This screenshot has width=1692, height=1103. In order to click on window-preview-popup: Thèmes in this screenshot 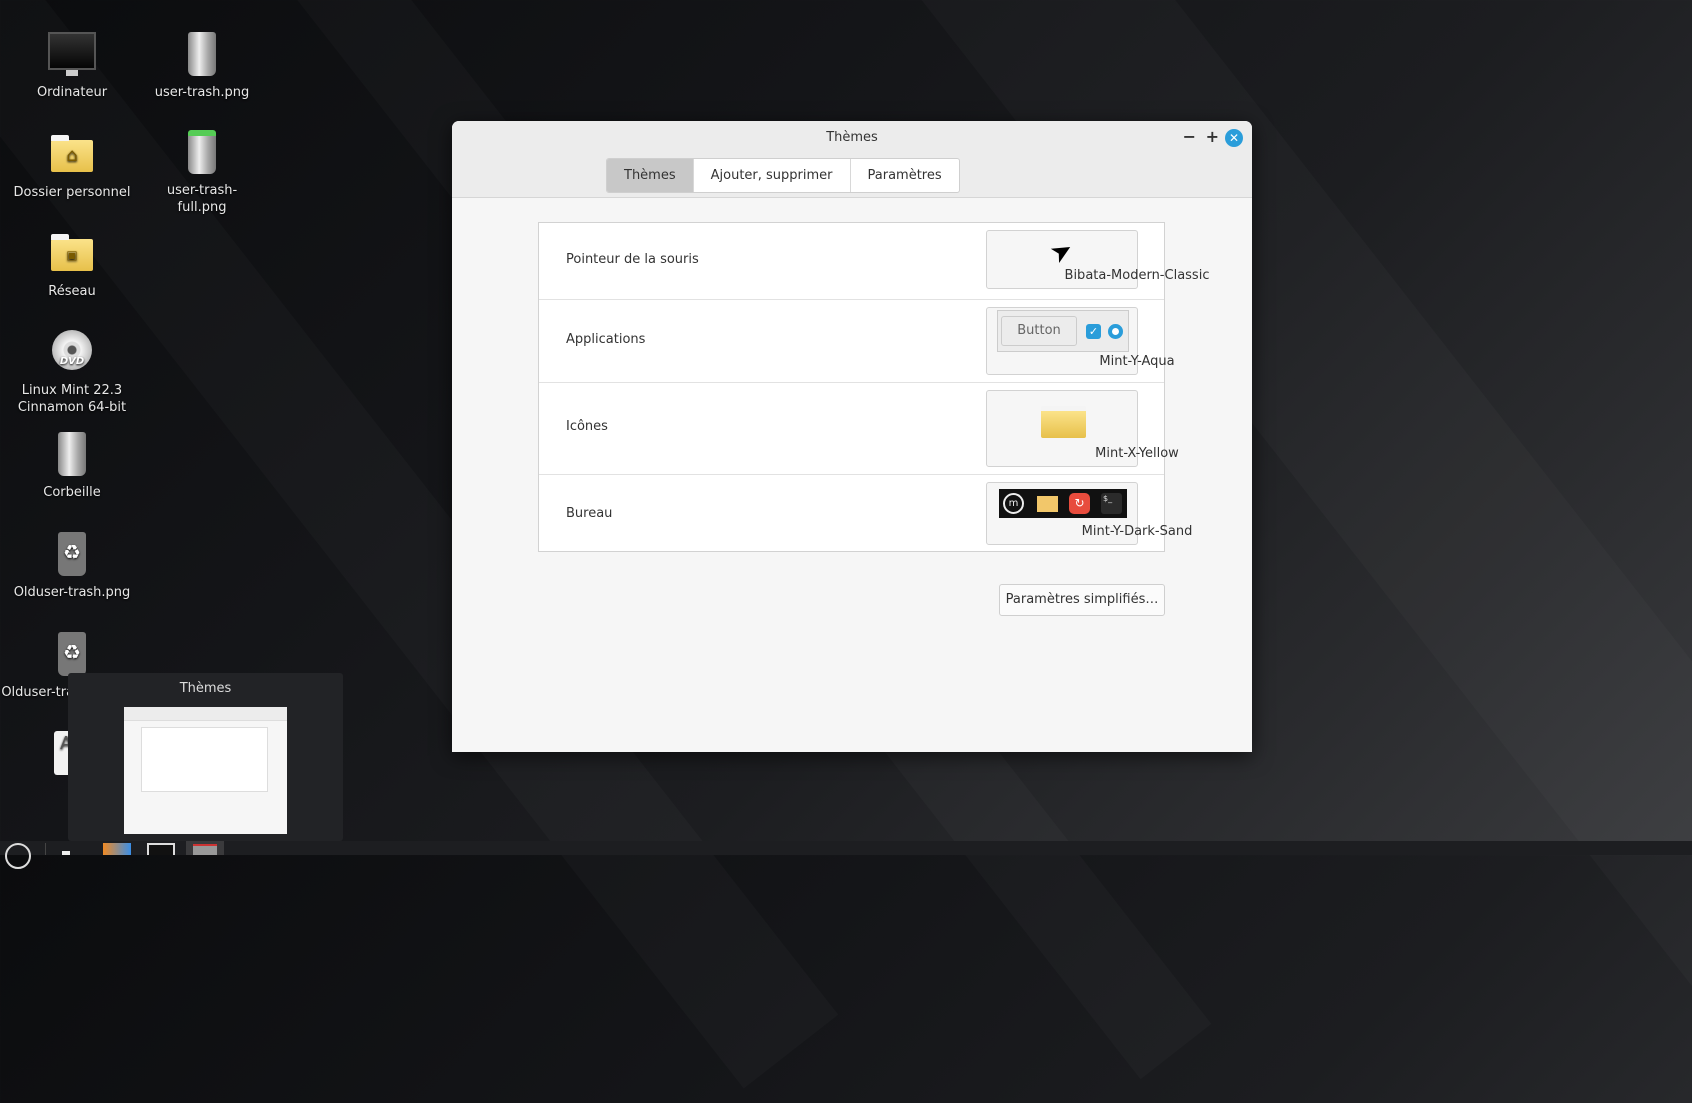, I will do `click(205, 757)`.